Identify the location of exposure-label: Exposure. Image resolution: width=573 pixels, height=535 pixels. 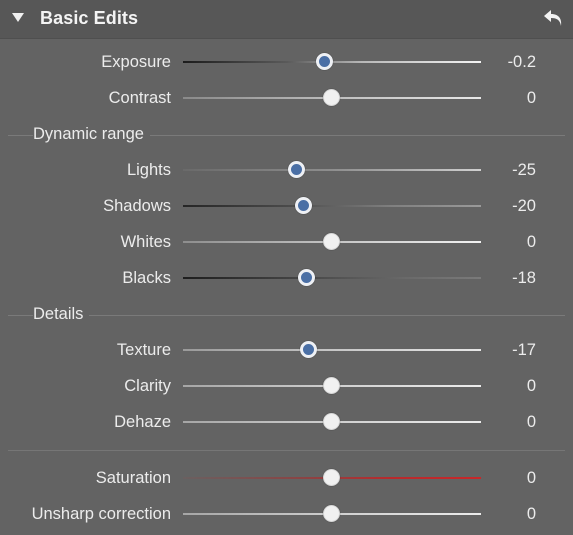
(136, 62).